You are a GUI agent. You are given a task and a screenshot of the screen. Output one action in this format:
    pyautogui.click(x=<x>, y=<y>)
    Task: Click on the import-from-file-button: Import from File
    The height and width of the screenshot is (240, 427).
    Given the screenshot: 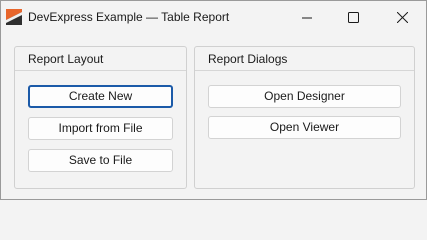 What is the action you would take?
    pyautogui.click(x=100, y=128)
    